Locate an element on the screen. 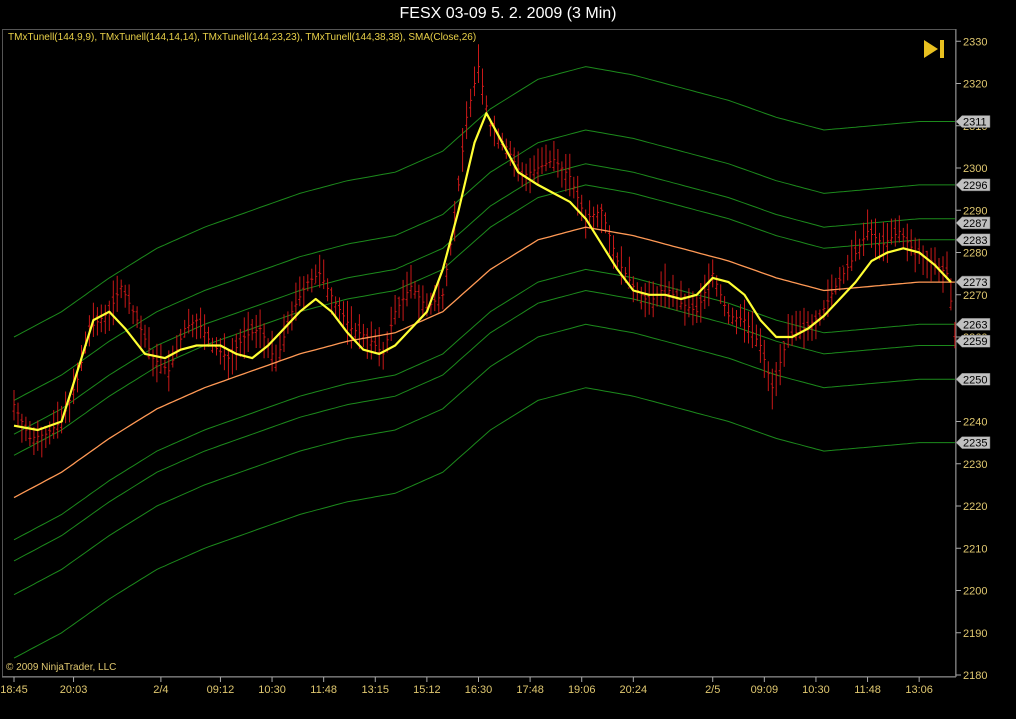 This screenshot has width=1016, height=719. x-tick-label: 09:12 is located at coordinates (221, 690).